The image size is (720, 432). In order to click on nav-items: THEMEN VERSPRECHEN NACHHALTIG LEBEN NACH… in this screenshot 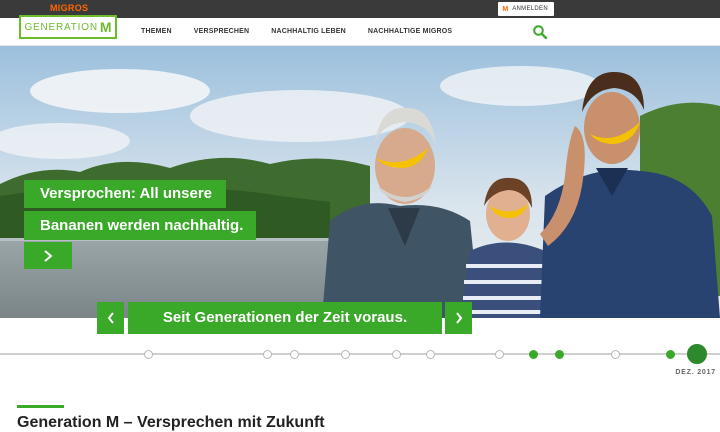, I will do `click(296, 31)`.